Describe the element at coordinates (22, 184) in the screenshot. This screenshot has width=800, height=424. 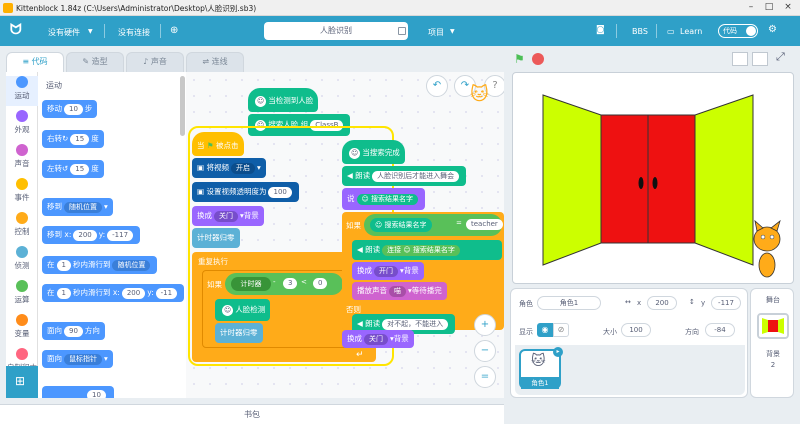
I see `category-dot-icon` at that location.